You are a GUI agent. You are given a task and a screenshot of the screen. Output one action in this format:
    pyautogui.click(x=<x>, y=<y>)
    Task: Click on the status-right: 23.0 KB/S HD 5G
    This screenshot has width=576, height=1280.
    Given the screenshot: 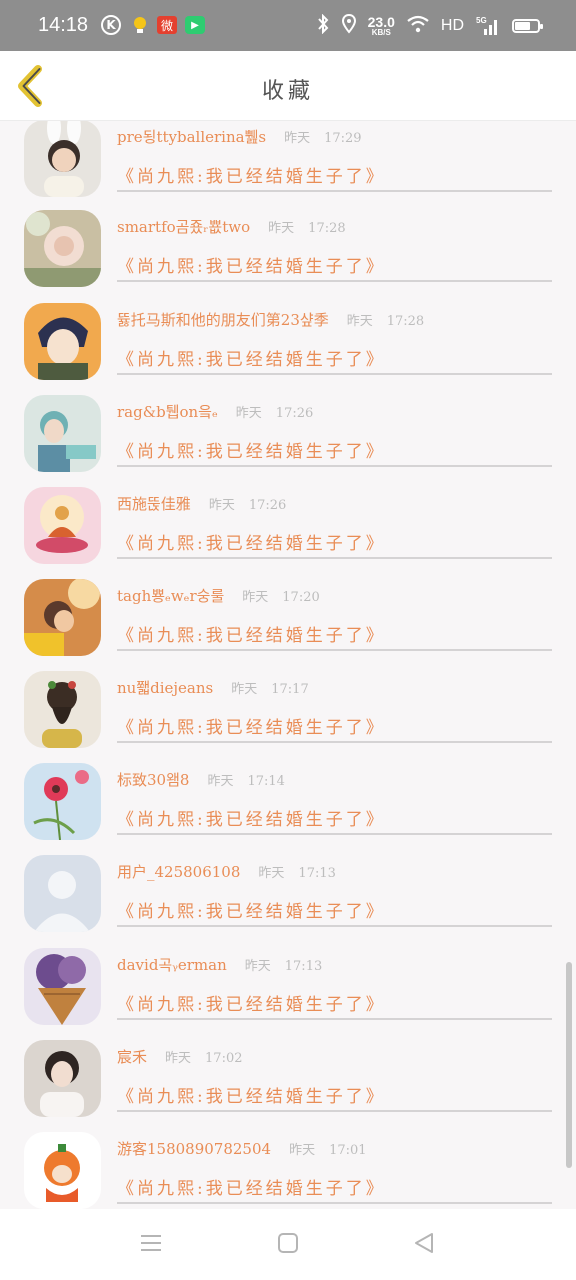 What is the action you would take?
    pyautogui.click(x=429, y=26)
    